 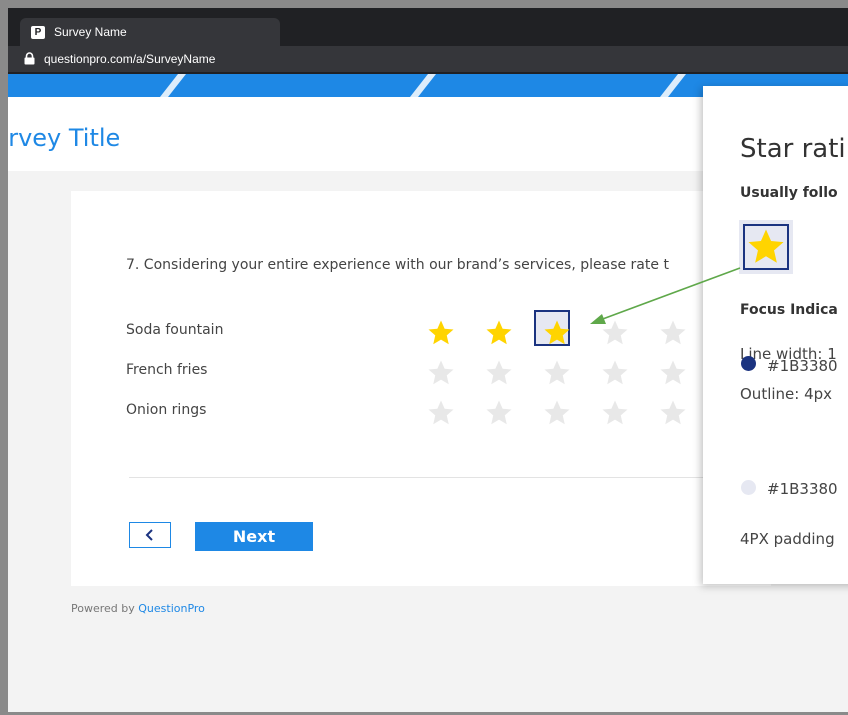 I want to click on swatch-dot-light, so click(x=748, y=487).